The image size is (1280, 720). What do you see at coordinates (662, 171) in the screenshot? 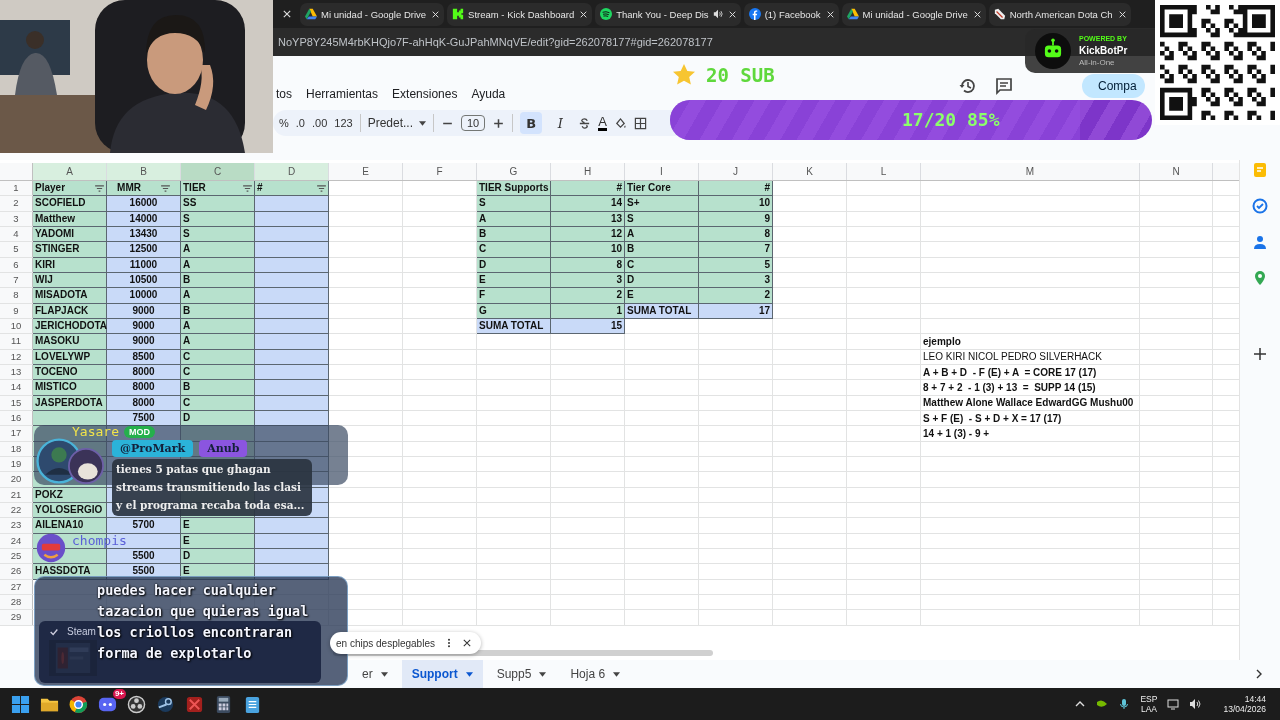
I see `column-header: I` at bounding box center [662, 171].